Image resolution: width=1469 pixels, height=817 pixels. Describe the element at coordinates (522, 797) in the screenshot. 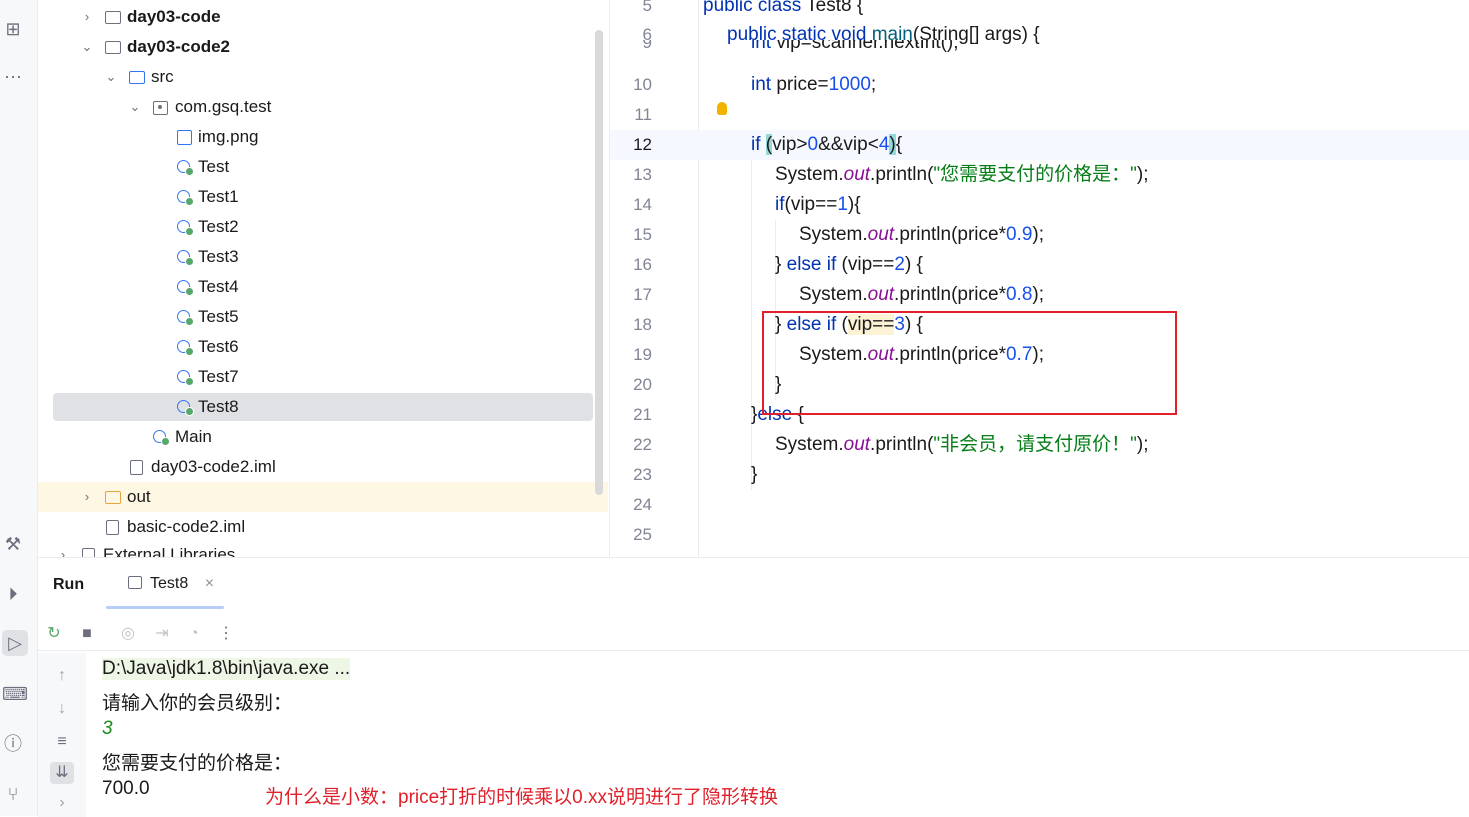

I see `annotation-note: 为什么是小数：price打折的时候乘以0.xx说明进行了隐形转换` at that location.